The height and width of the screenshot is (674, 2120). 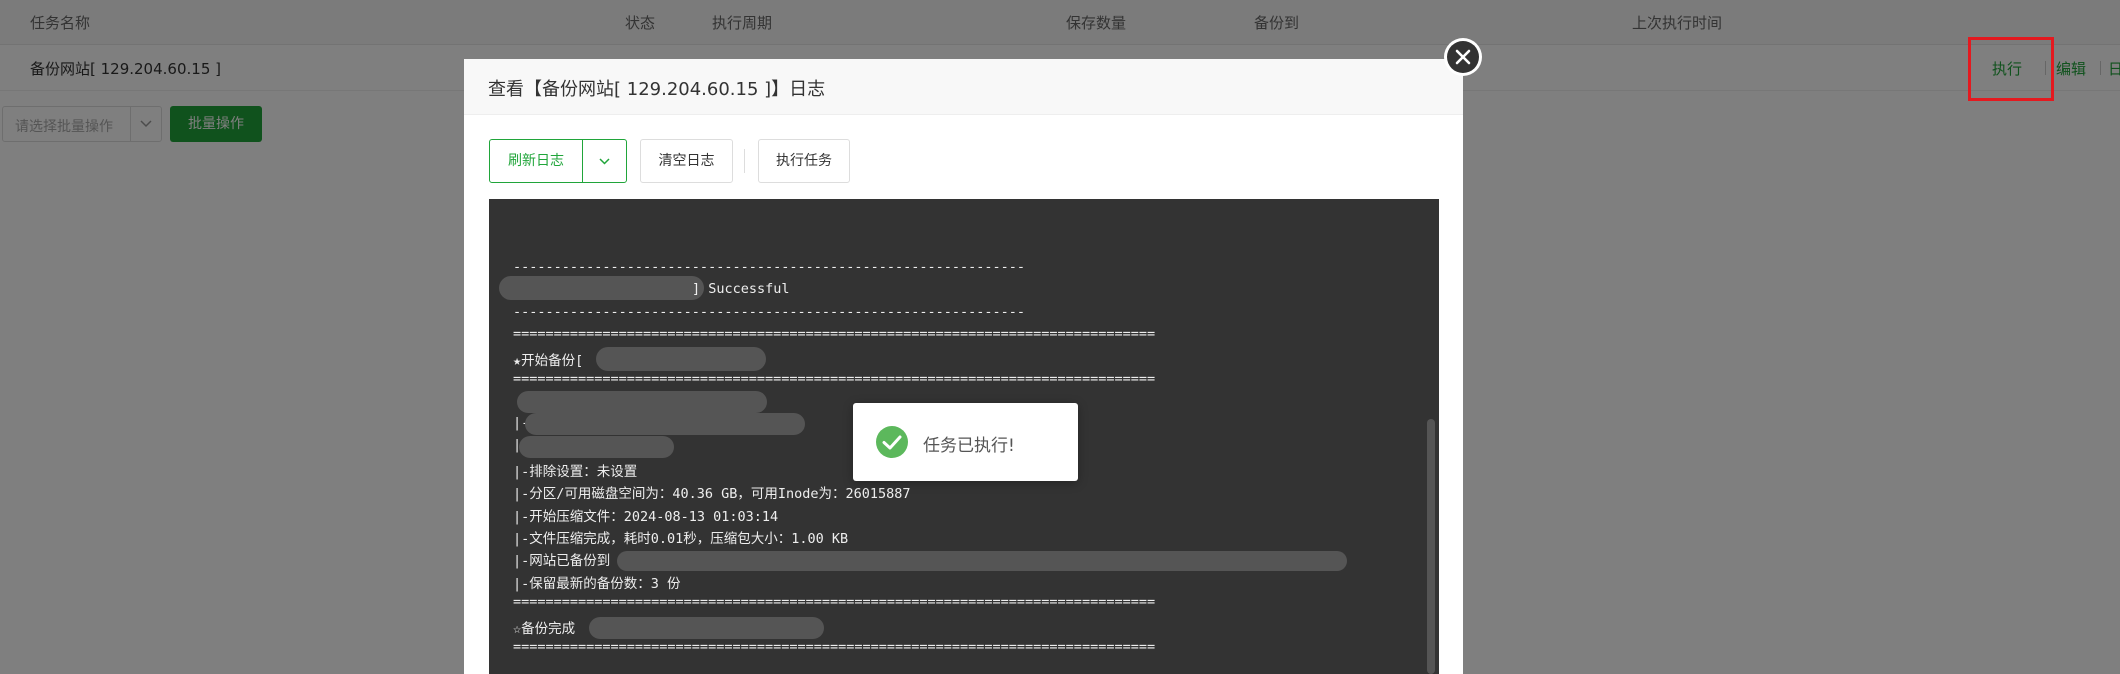 I want to click on log-line: ] Successful, so click(x=741, y=289).